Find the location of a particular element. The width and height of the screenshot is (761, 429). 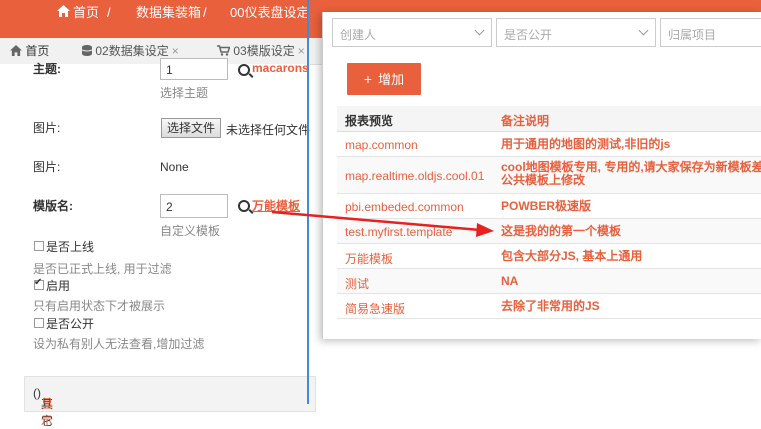

arrow-annotation is located at coordinates (382, 223).